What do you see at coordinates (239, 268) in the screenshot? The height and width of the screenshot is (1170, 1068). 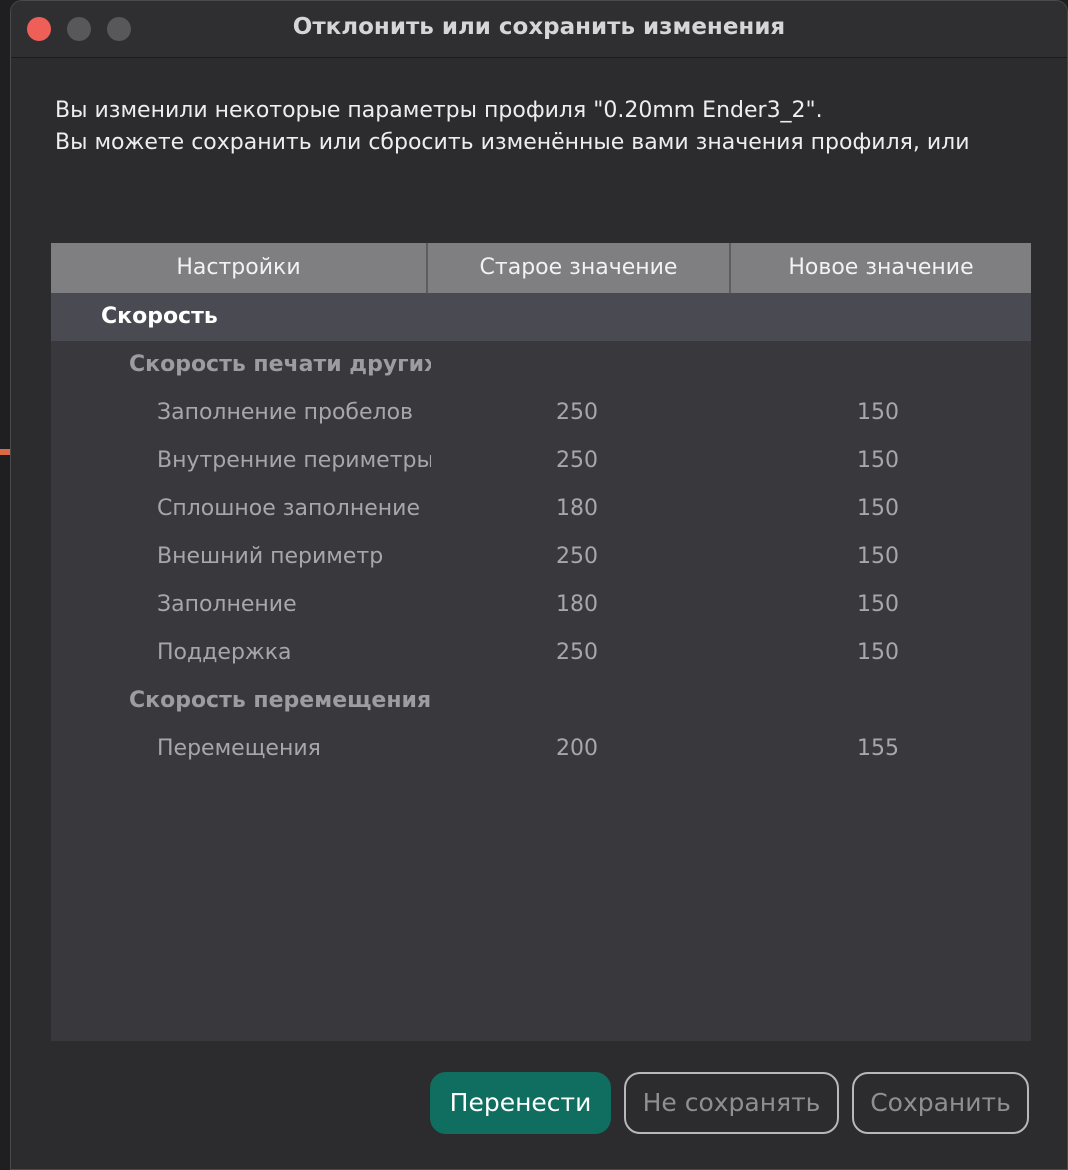 I see `column-header-settings: Настройки` at bounding box center [239, 268].